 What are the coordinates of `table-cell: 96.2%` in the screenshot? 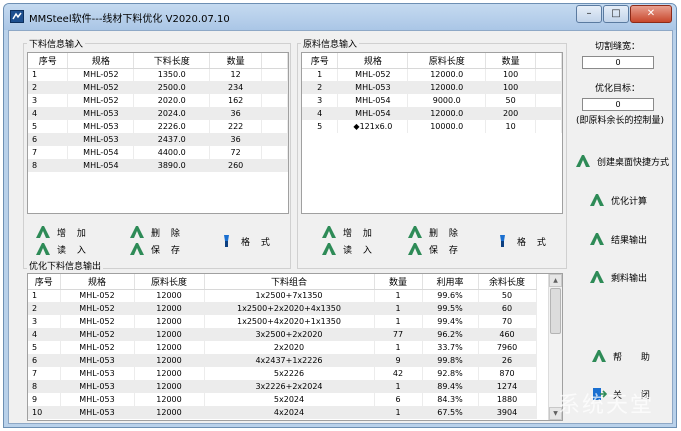 It's located at (450, 334).